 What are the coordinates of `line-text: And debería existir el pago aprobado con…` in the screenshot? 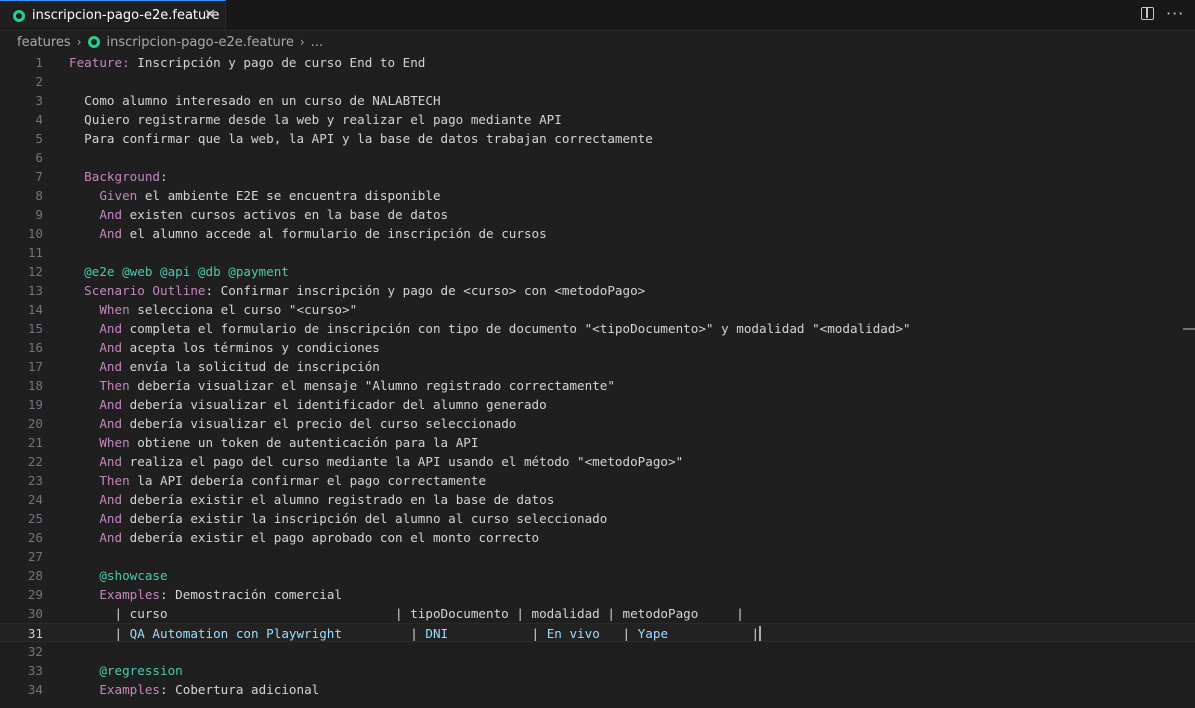 It's located at (304, 537).